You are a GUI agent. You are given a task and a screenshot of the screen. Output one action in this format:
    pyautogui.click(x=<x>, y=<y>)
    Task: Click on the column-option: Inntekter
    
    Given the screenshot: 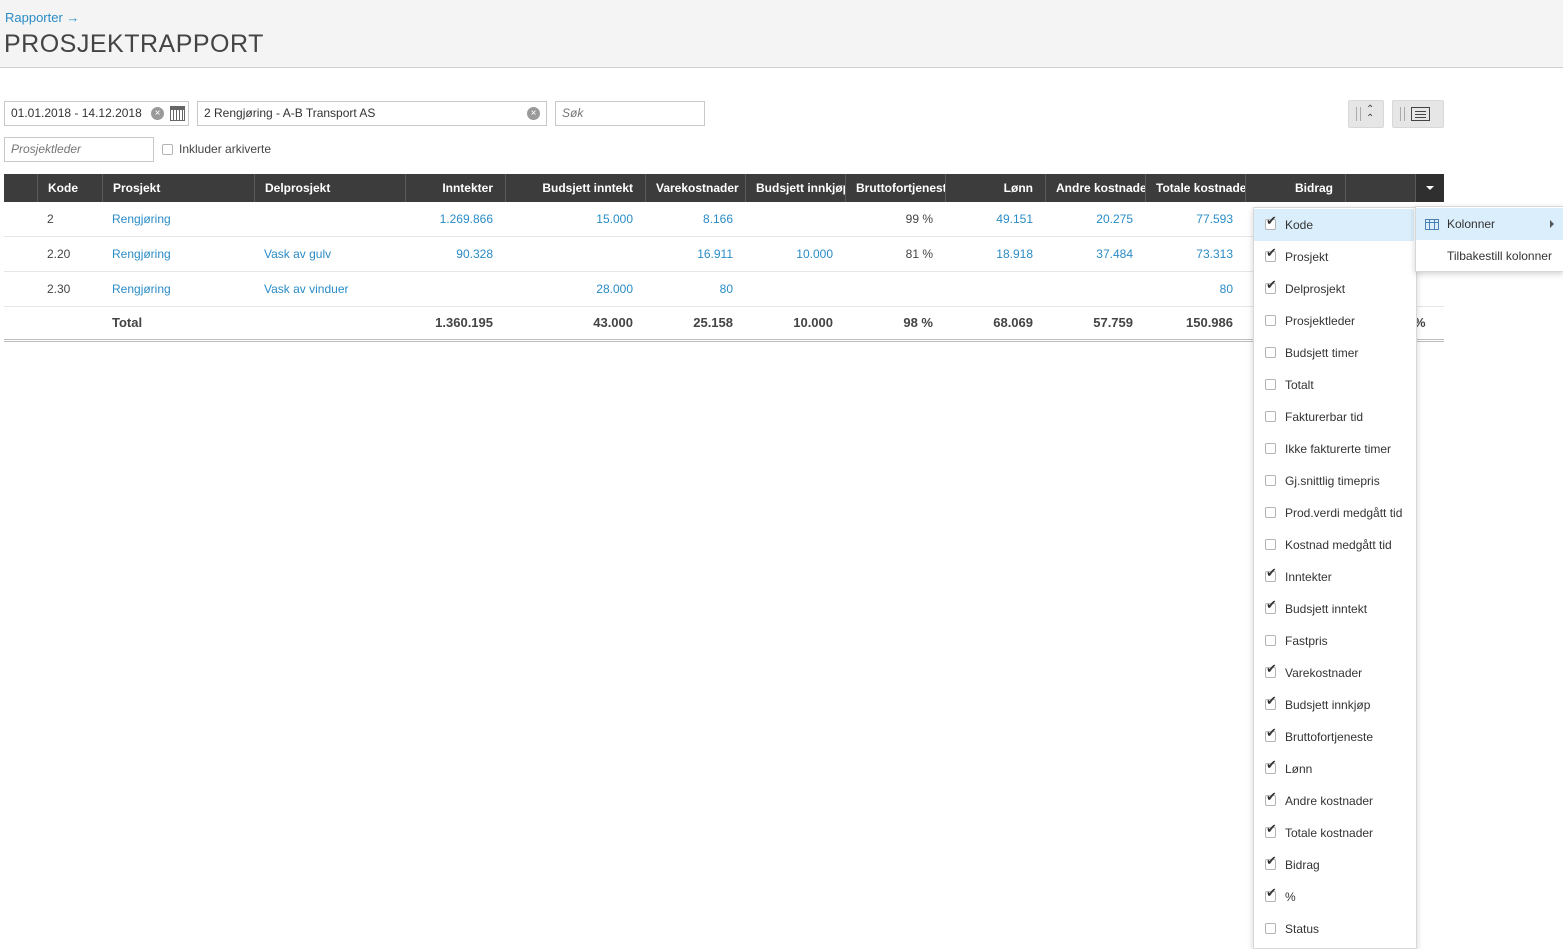 What is the action you would take?
    pyautogui.click(x=1334, y=577)
    